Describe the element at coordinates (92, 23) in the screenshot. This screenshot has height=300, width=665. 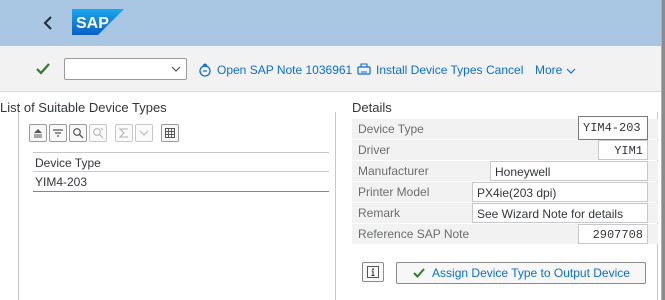
I see `svg-text: SAP` at that location.